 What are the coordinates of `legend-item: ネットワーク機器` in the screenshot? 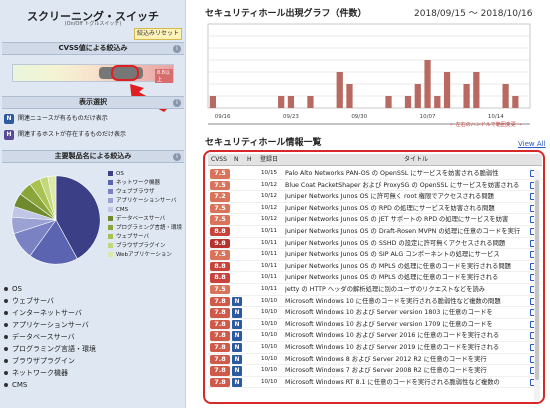 It's located at (147, 183).